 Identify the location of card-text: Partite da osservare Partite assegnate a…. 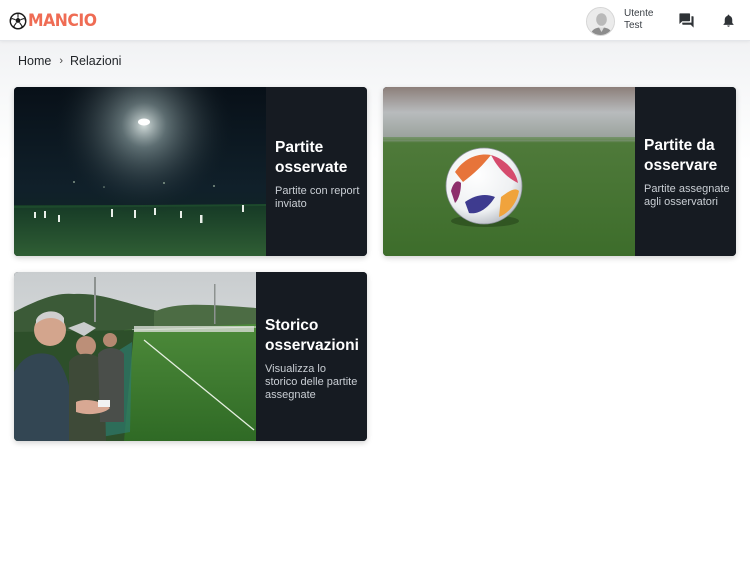
(685, 171).